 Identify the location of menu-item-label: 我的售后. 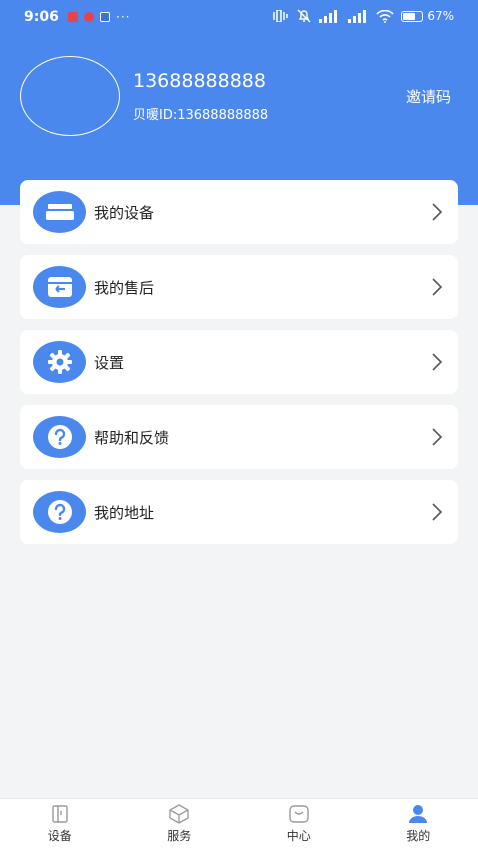
(124, 288).